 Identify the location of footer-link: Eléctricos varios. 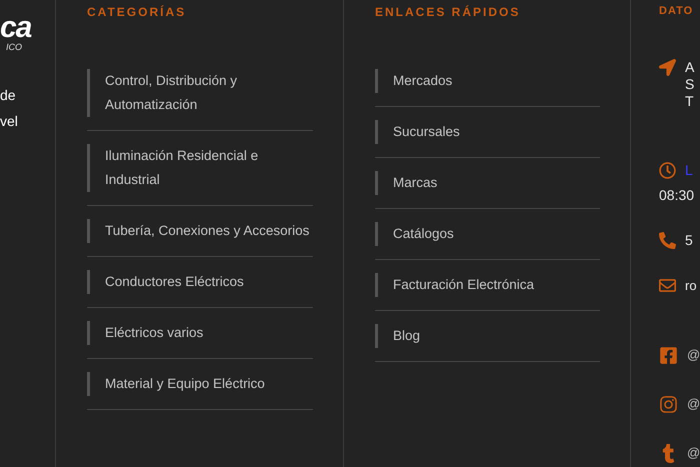
(200, 333).